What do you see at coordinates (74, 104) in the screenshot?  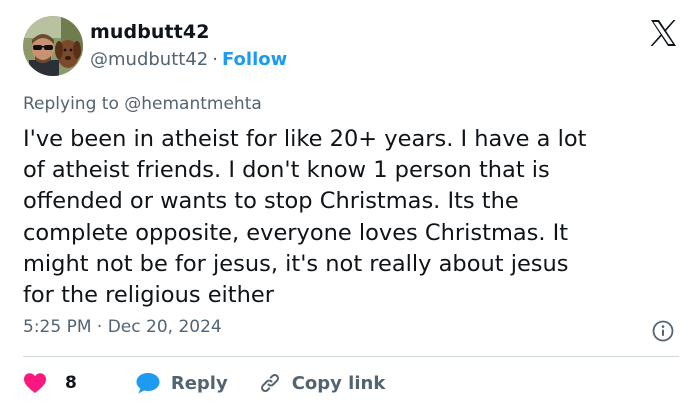 I see `replying-prefix: Replying to` at bounding box center [74, 104].